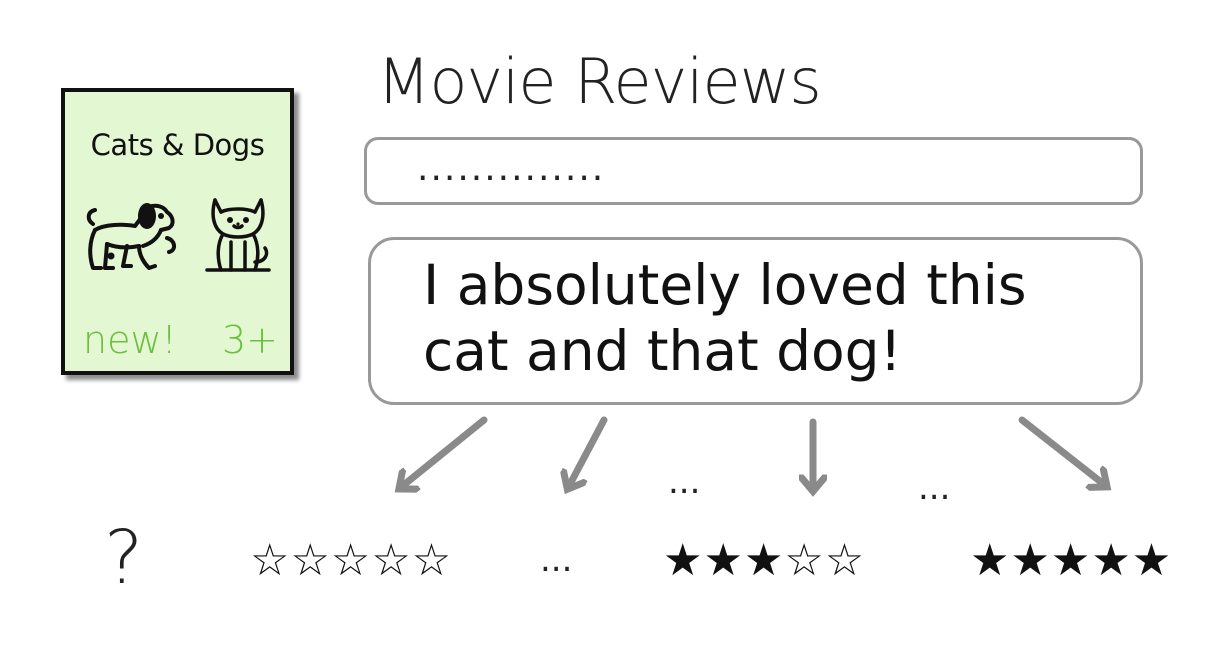 The width and height of the screenshot is (1210, 649). I want to click on arrow-to-ellipsis, so click(588, 452).